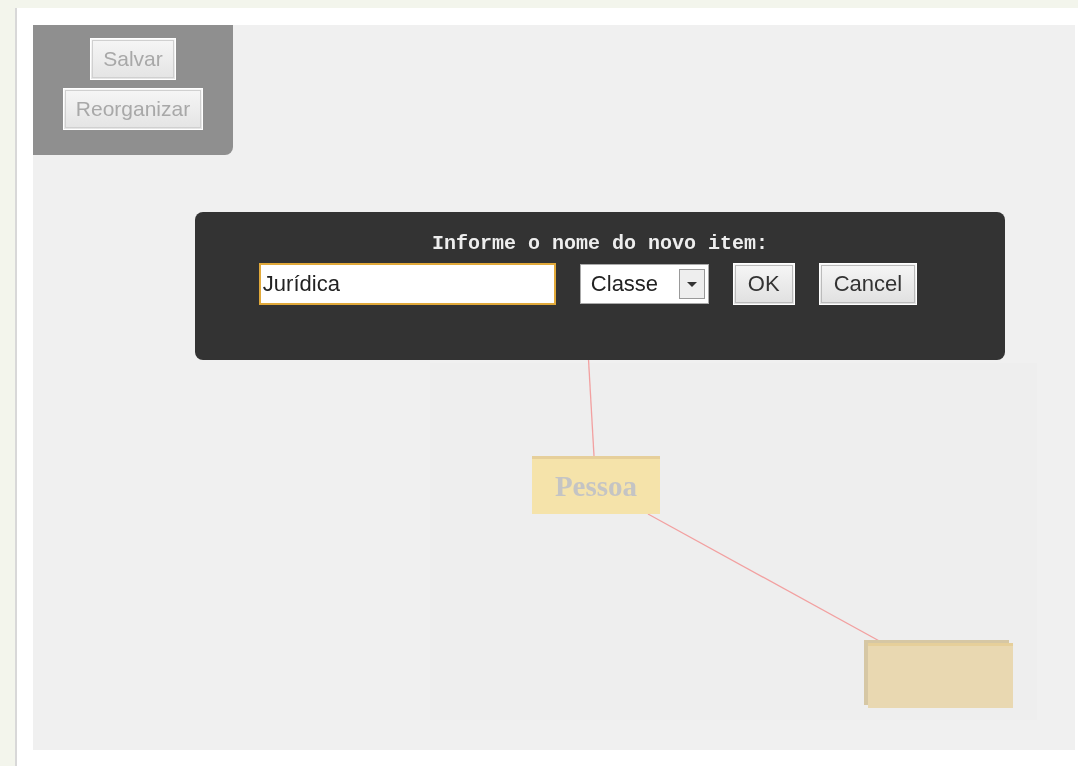 This screenshot has width=1078, height=766. Describe the element at coordinates (868, 284) in the screenshot. I see `cancel-button: Cancel` at that location.